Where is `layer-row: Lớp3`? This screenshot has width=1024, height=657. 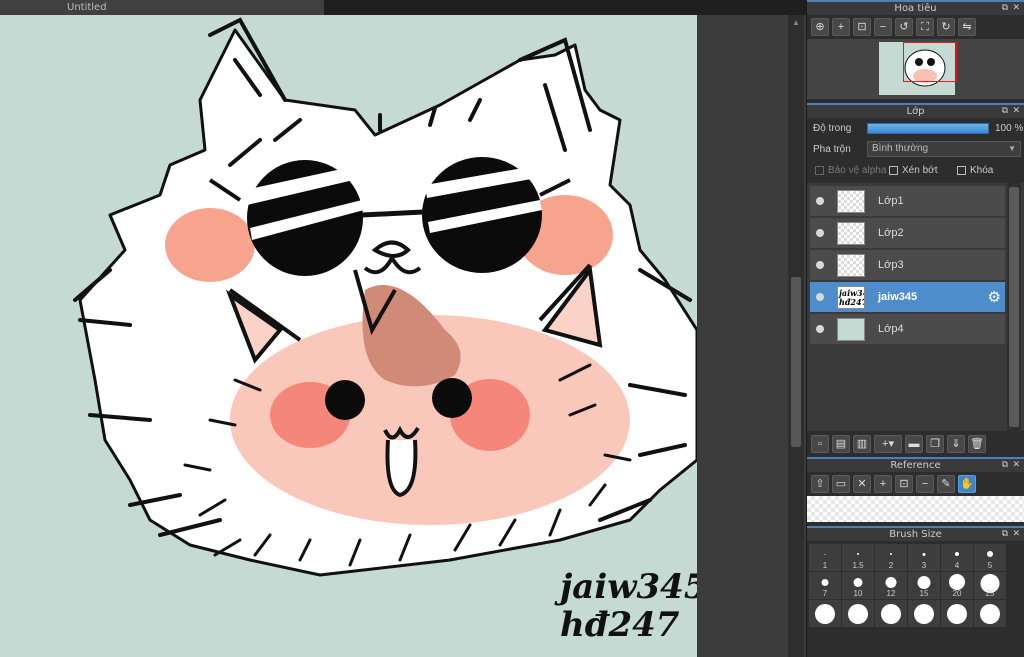 layer-row: Lớp3 is located at coordinates (907, 265).